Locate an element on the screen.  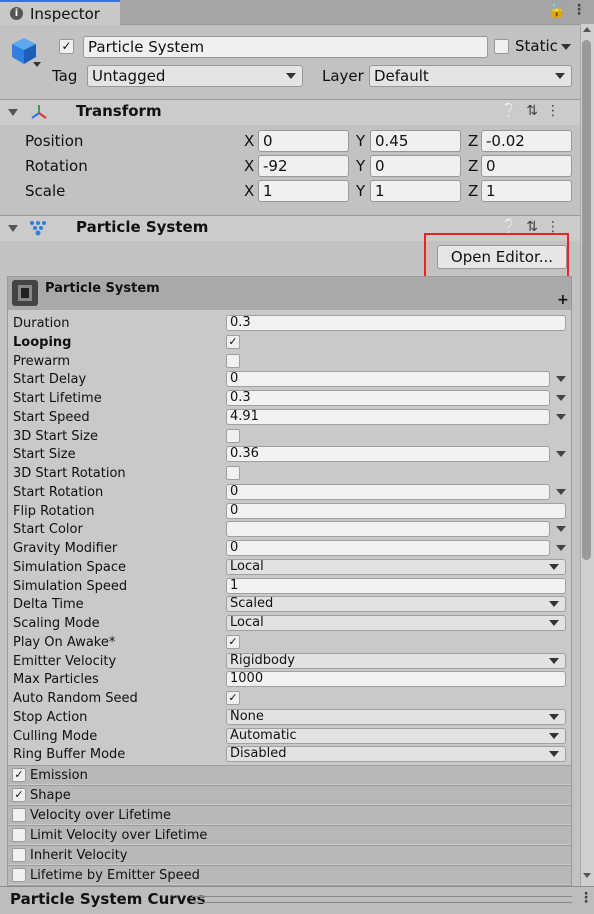
transform-header: Transform ❔⇅⋮ is located at coordinates (290, 112).